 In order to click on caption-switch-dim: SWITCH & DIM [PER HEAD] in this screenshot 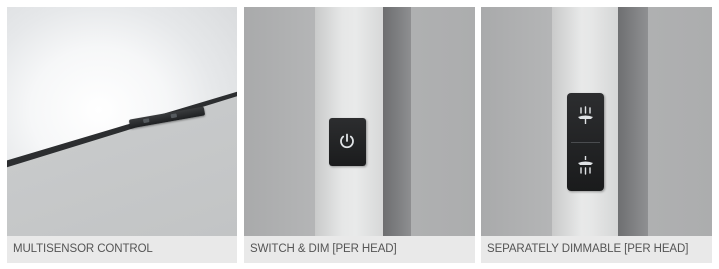, I will do `click(323, 249)`.